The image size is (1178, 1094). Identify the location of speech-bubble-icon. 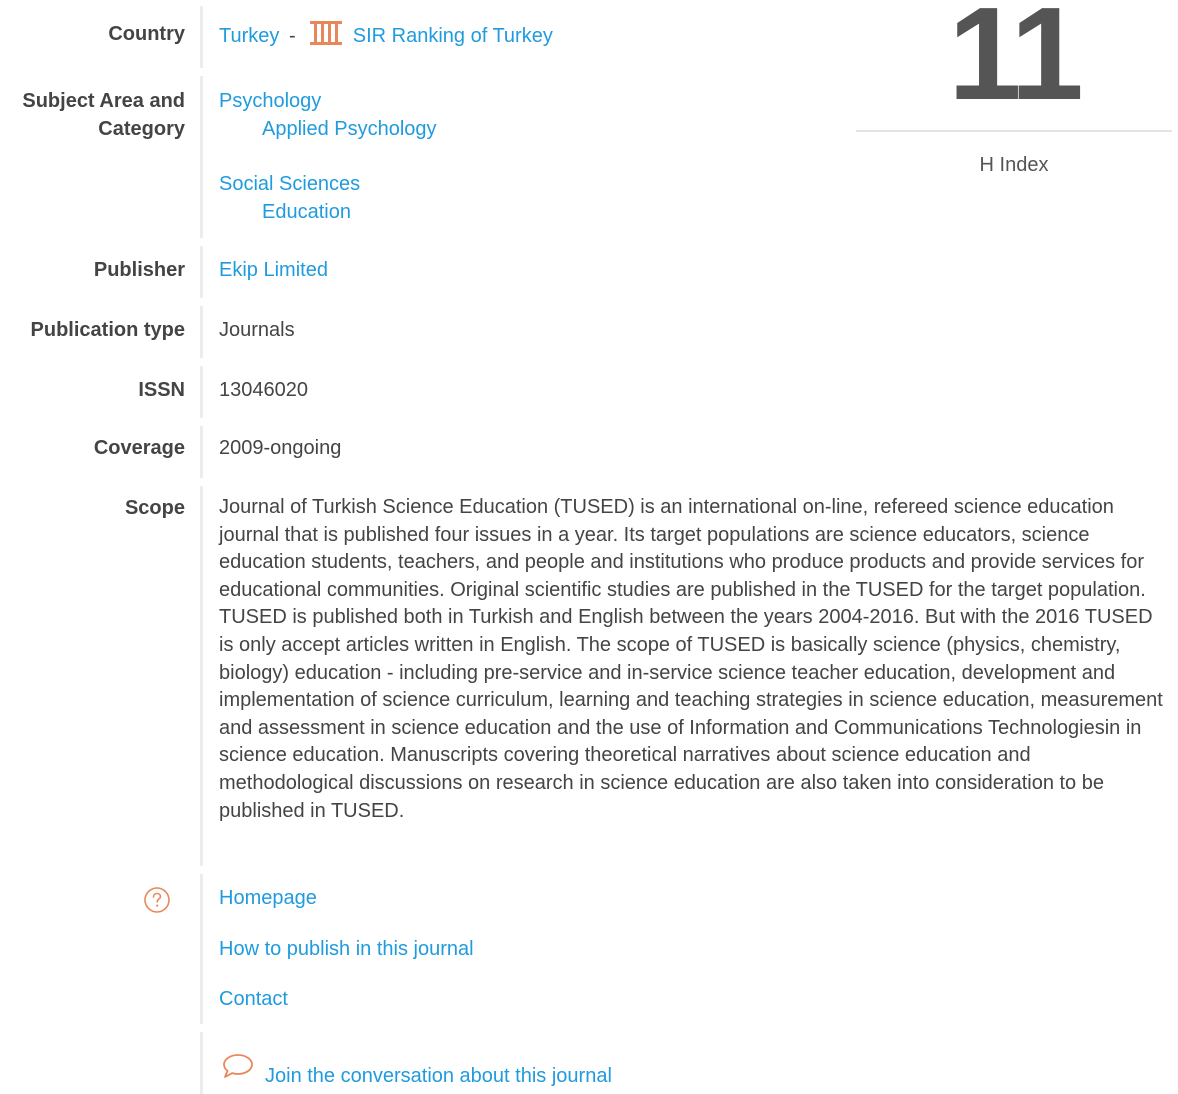
(238, 1066).